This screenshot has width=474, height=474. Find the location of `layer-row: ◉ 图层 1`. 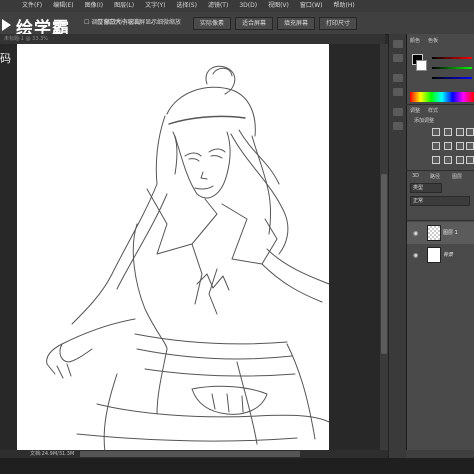

layer-row: ◉ 图层 1 is located at coordinates (440, 233).